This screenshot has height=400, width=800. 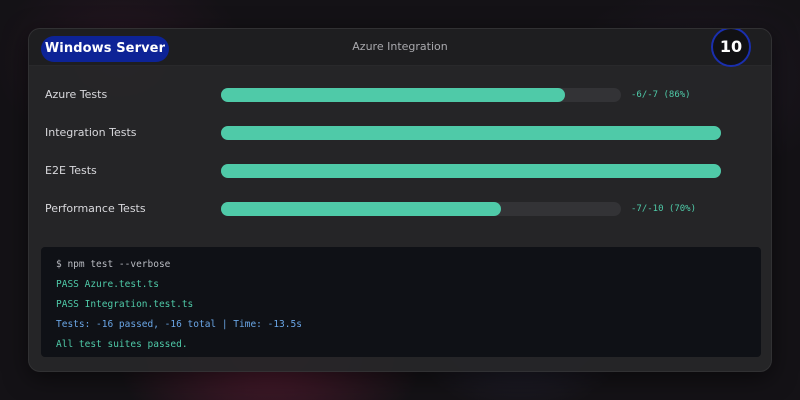 What do you see at coordinates (107, 284) in the screenshot?
I see `terminal-line: PASS Azure.test.ts` at bounding box center [107, 284].